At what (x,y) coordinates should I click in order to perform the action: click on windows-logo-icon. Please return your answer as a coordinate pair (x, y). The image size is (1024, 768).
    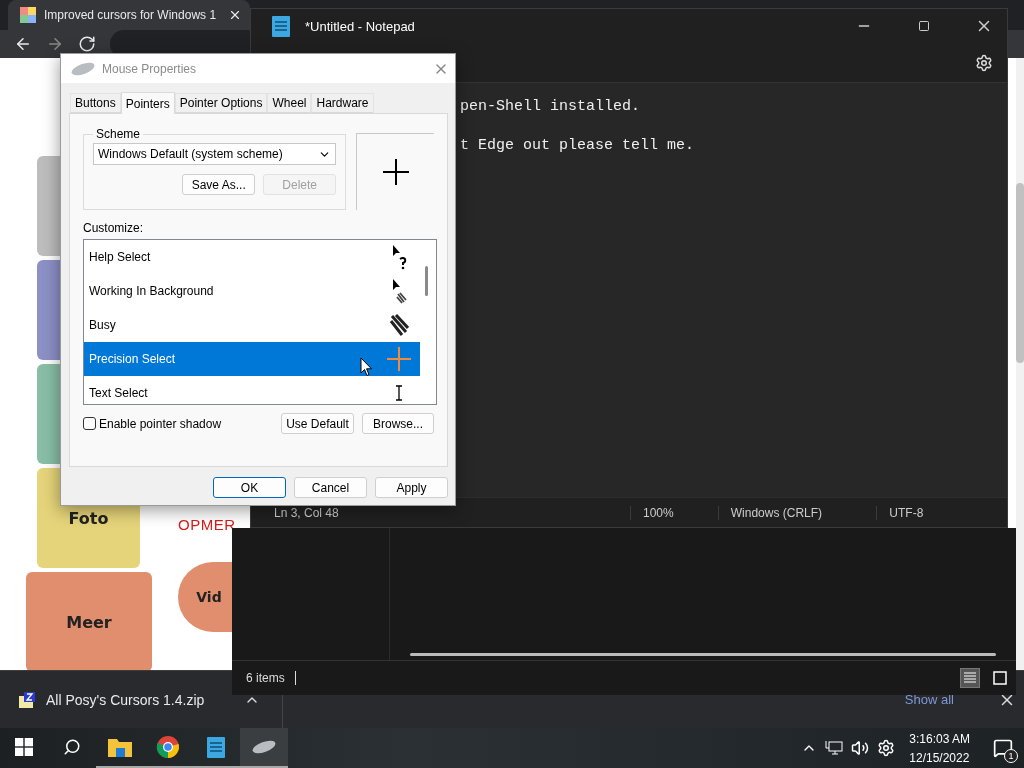
    Looking at the image, I should click on (24, 747).